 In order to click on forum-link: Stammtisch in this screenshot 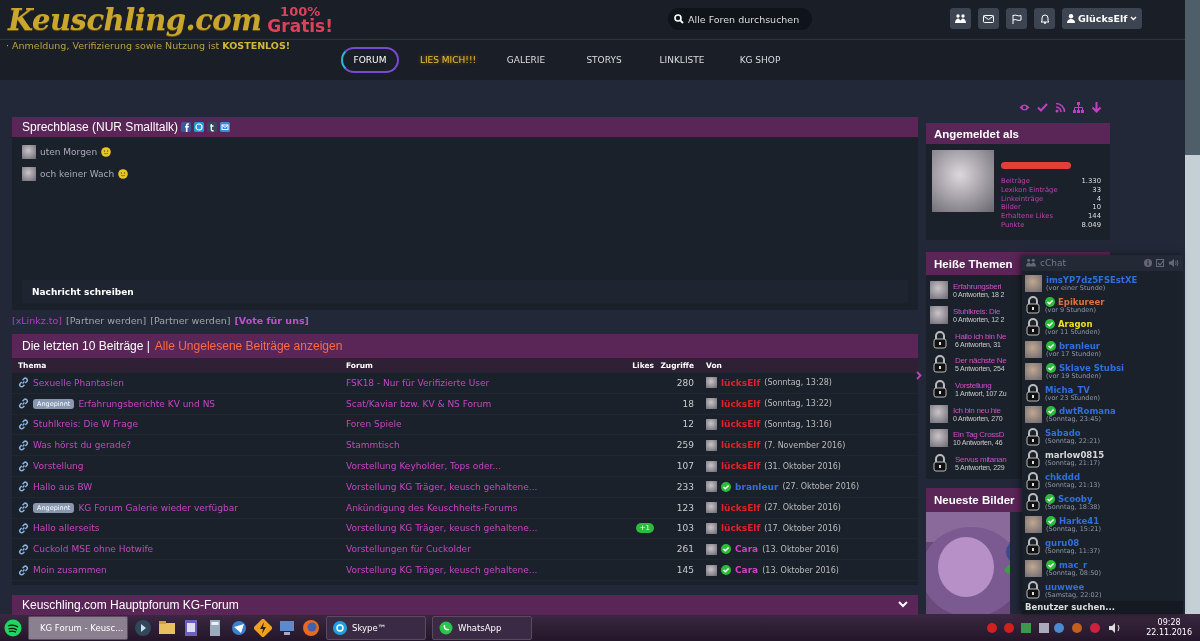, I will do `click(373, 445)`.